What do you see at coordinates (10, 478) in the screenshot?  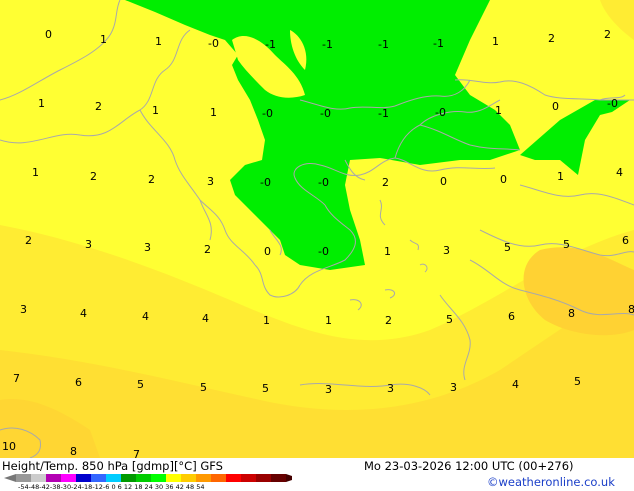 I see `scale-arrow-left` at bounding box center [10, 478].